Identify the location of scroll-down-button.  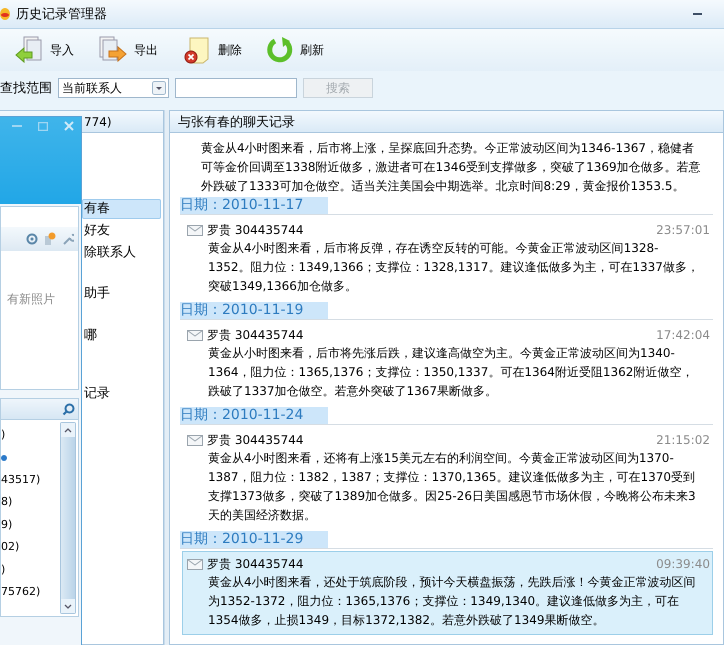
(68, 606).